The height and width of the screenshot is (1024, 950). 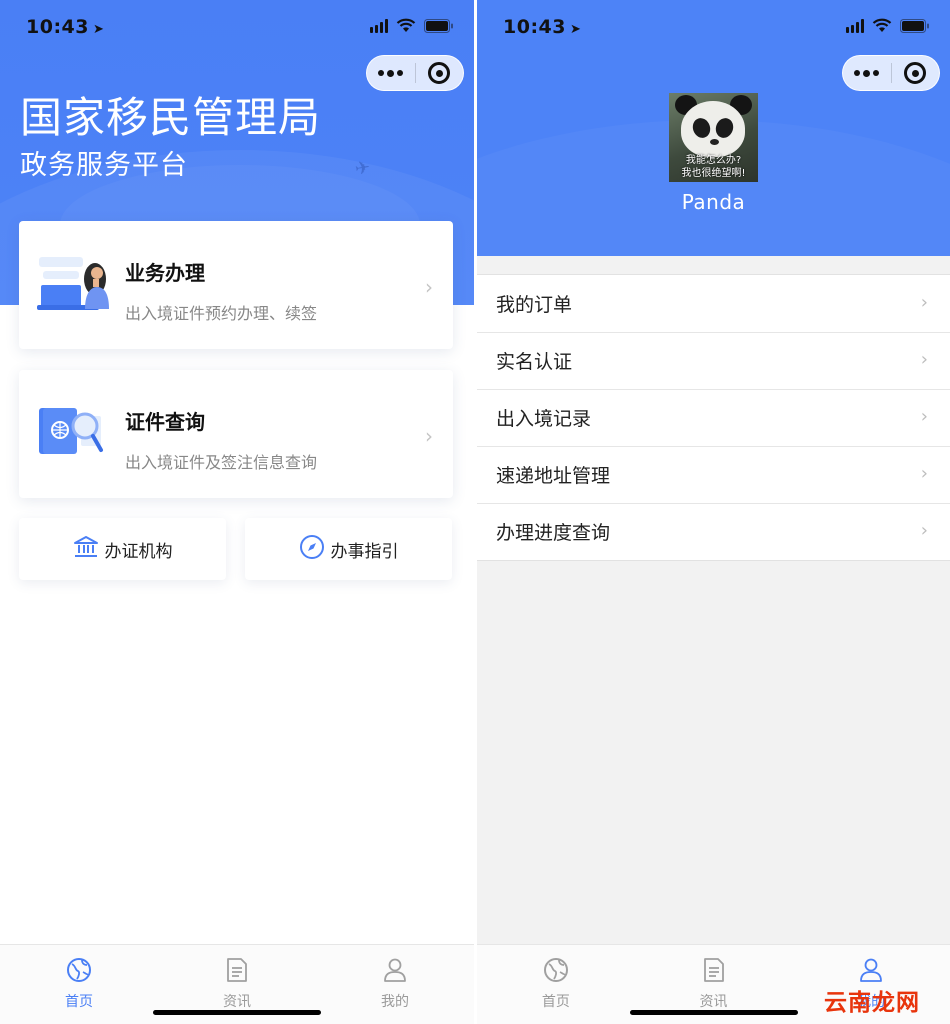 I want to click on person-icon, so click(x=395, y=972).